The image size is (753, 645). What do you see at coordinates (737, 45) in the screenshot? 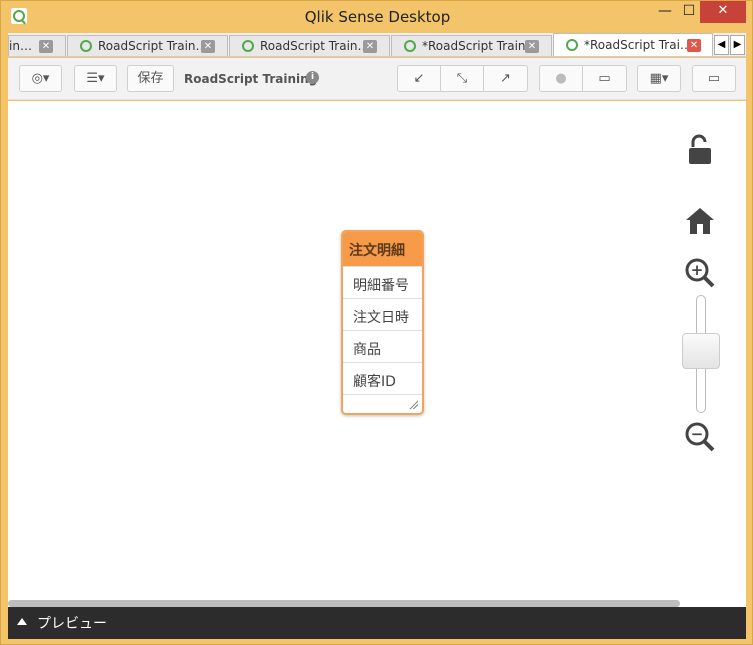
I see `tab-scroll-right-button: ▶` at bounding box center [737, 45].